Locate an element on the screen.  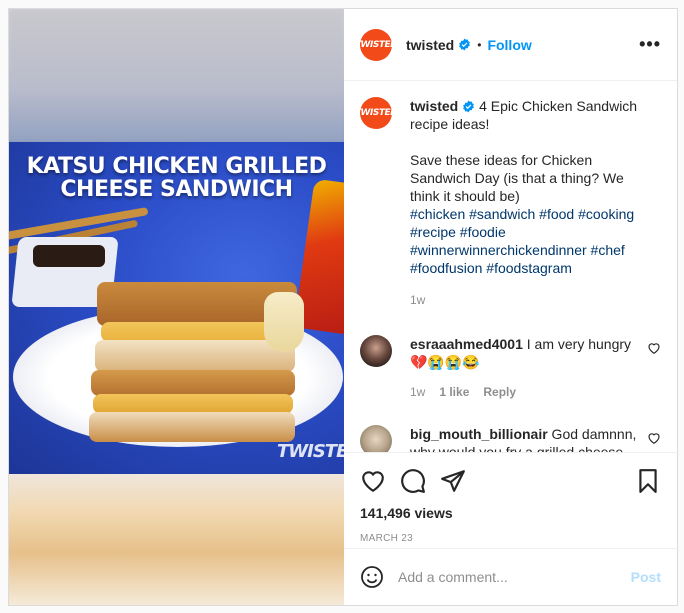
post-actions: 141,496 views MARCH 23 is located at coordinates (510, 500).